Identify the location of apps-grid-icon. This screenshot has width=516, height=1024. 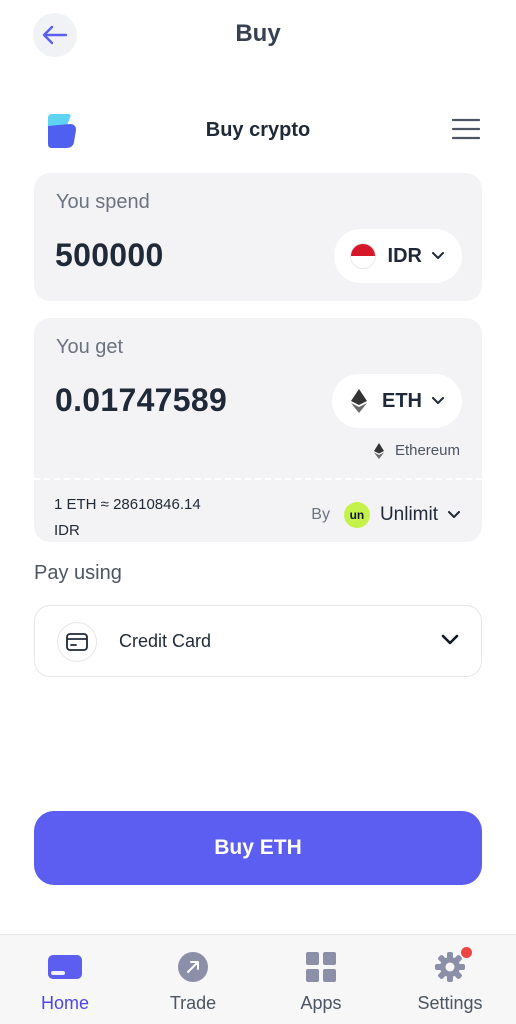
(321, 967).